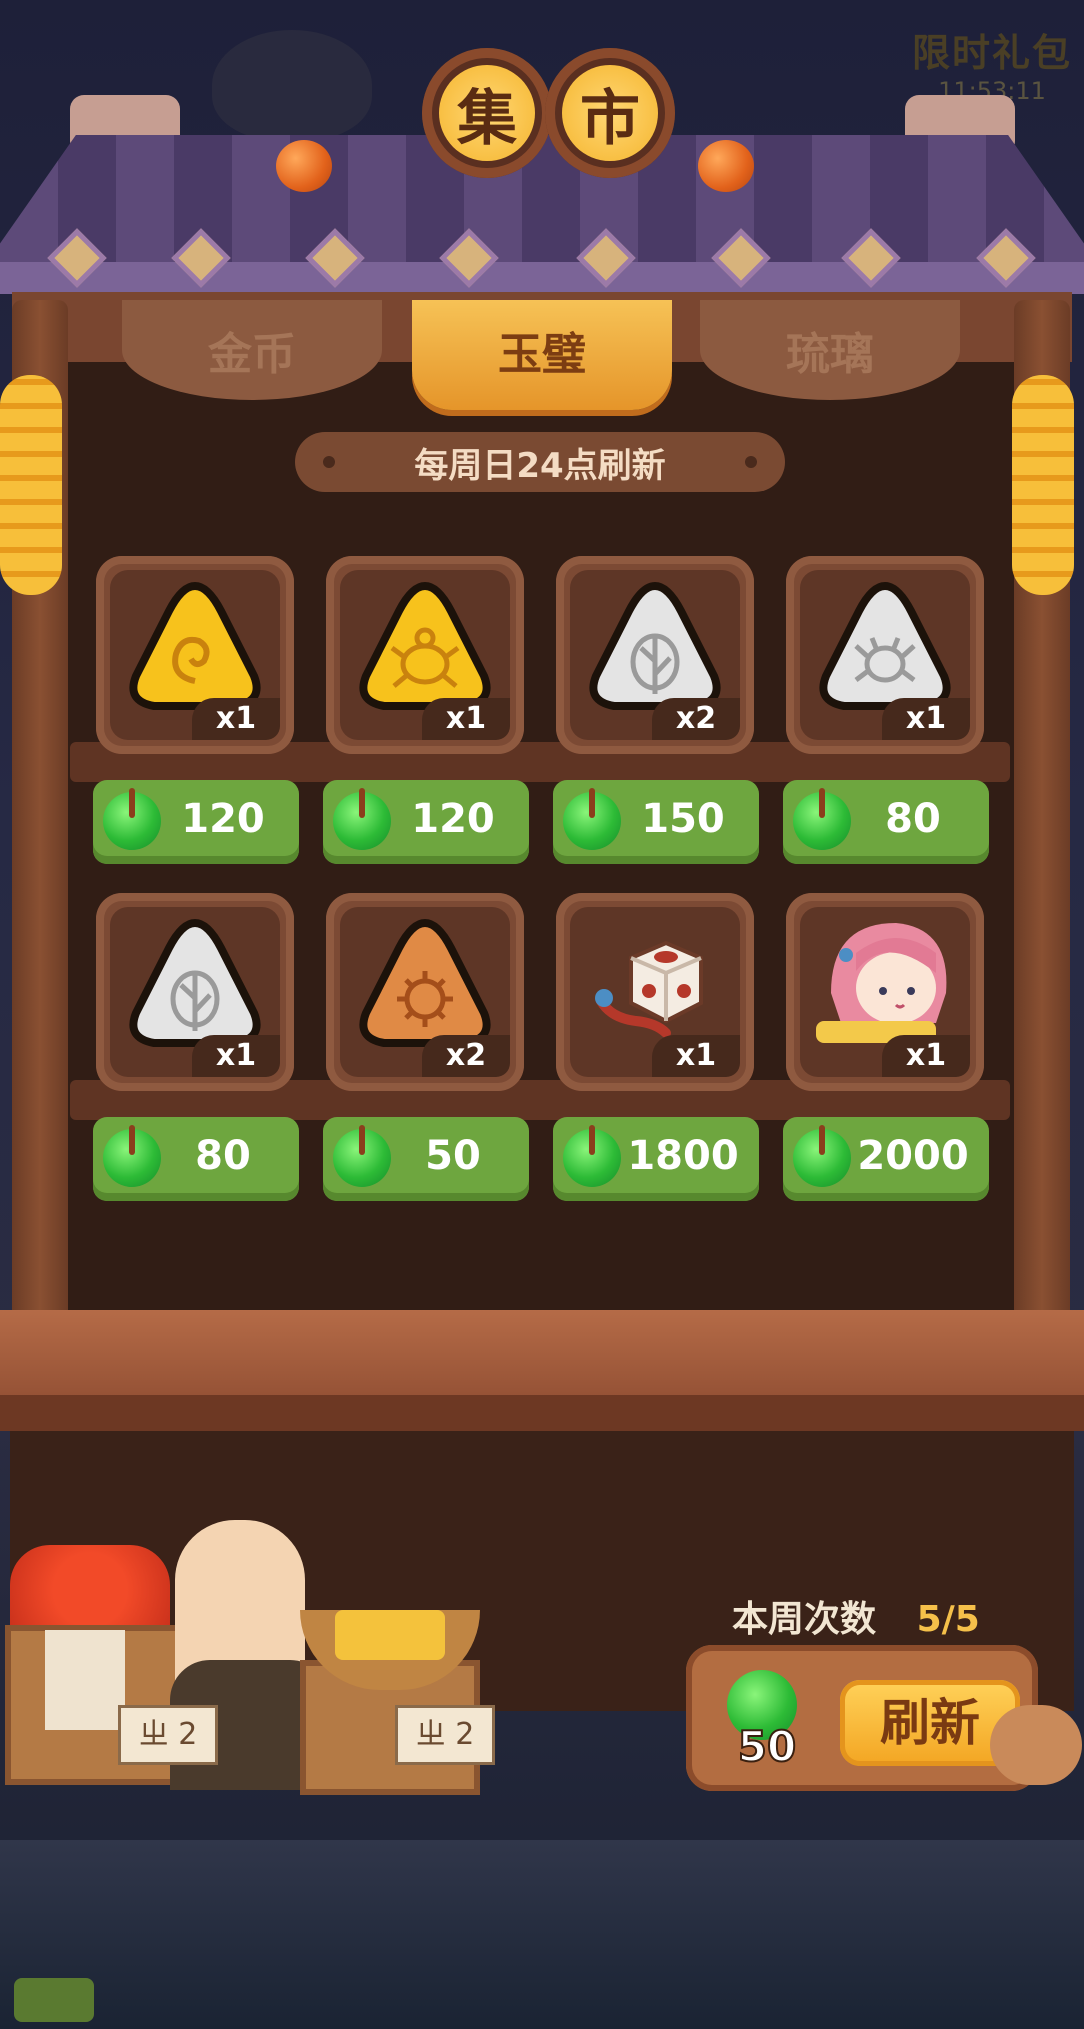  What do you see at coordinates (542, 355) in the screenshot?
I see `tab-jade: 玉璧` at bounding box center [542, 355].